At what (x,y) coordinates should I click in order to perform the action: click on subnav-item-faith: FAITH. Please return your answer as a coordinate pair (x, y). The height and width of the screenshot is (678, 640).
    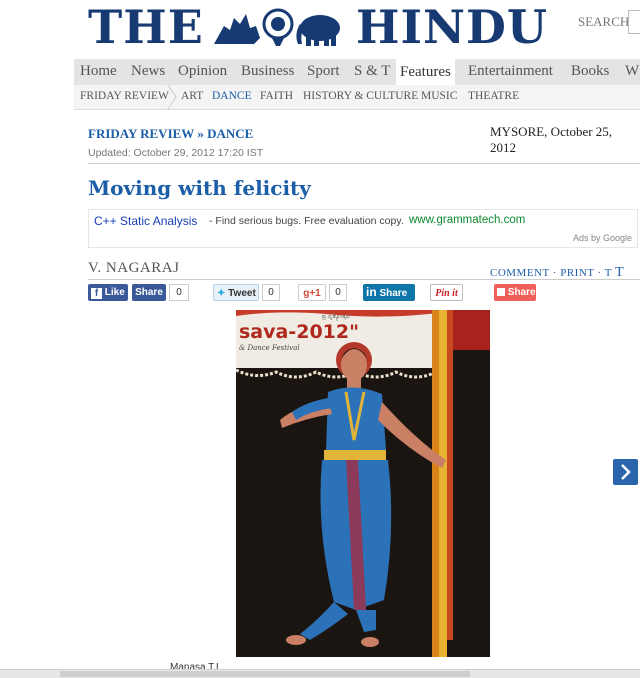
    Looking at the image, I should click on (276, 96).